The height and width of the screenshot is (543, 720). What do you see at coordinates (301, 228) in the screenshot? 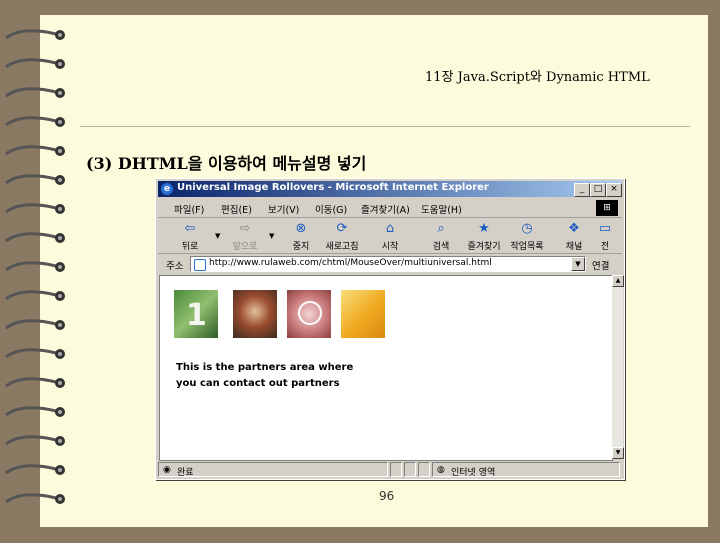
I see `stop-icon: ⊗` at bounding box center [301, 228].